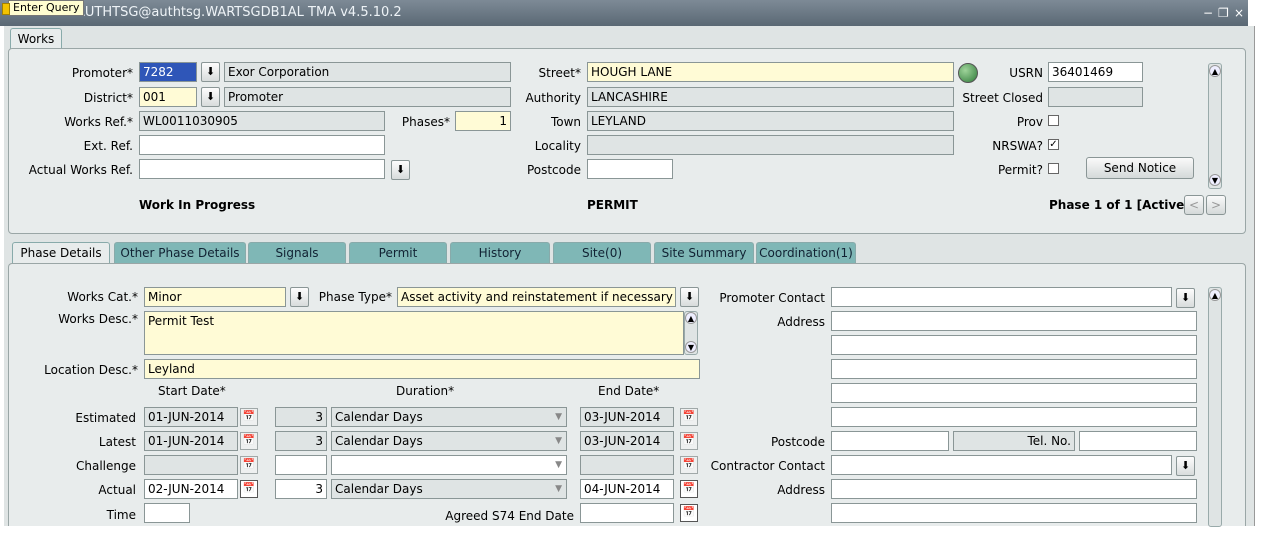 The image size is (1265, 535). Describe the element at coordinates (557, 146) in the screenshot. I see `locality-label: Locality` at that location.